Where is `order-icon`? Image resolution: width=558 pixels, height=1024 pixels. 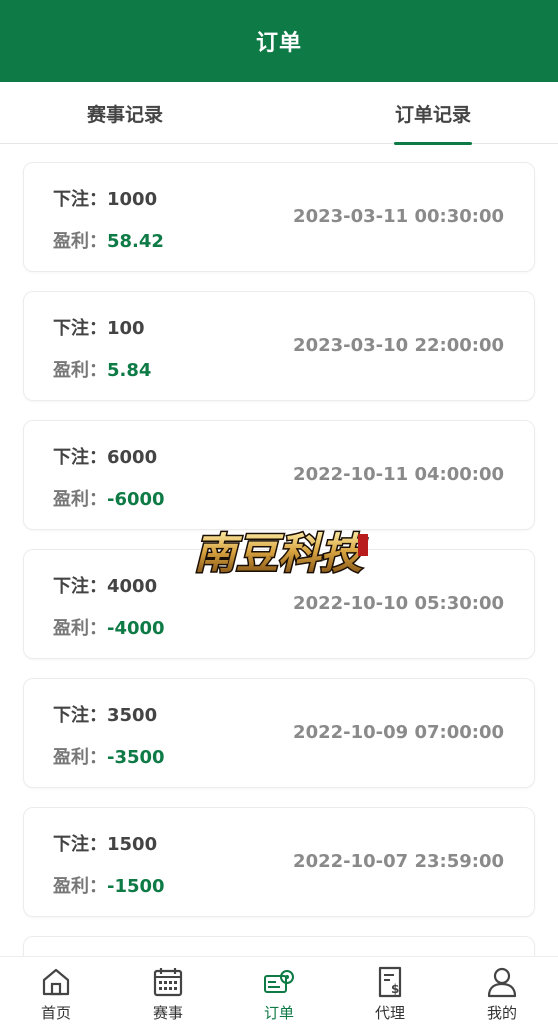 order-icon is located at coordinates (279, 981).